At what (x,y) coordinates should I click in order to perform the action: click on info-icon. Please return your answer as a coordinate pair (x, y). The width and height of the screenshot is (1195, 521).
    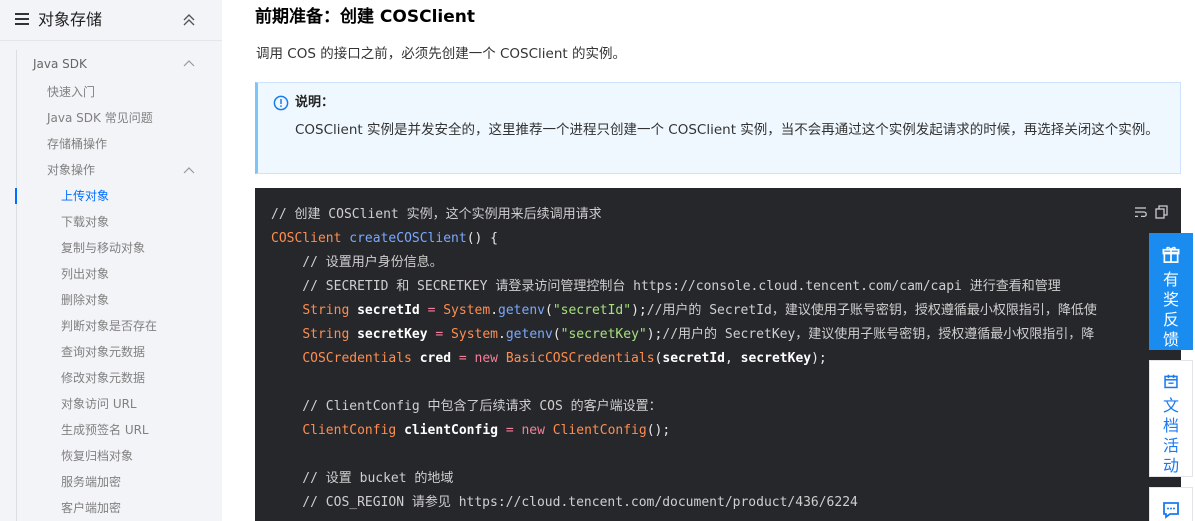
    Looking at the image, I should click on (281, 103).